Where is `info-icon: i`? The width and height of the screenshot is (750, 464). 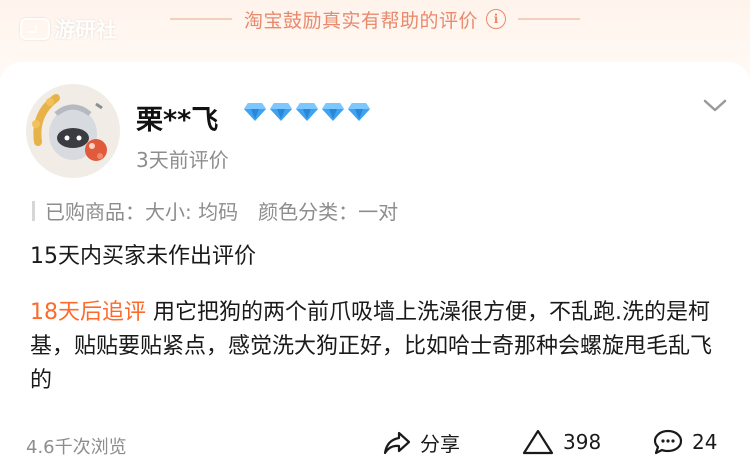
info-icon: i is located at coordinates (496, 19).